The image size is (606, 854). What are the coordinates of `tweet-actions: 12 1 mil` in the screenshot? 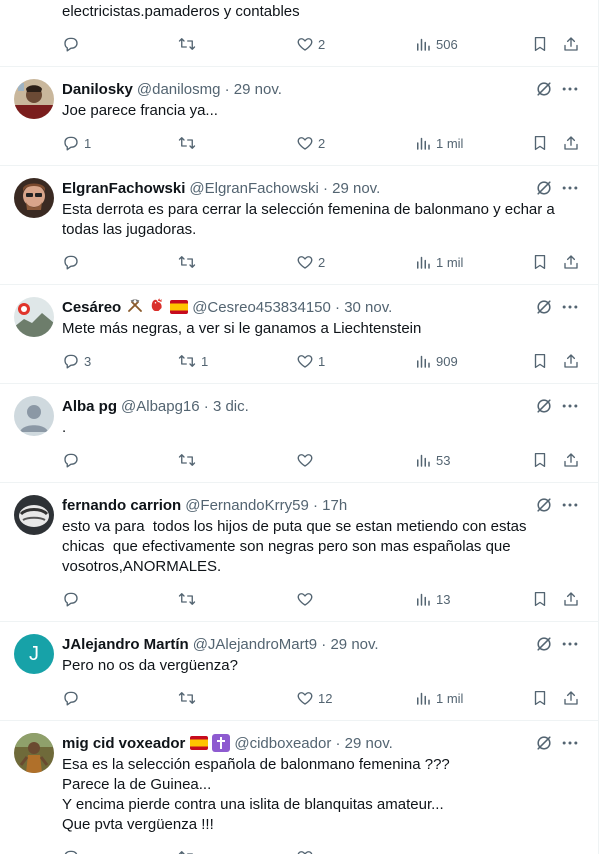 It's located at (299, 698).